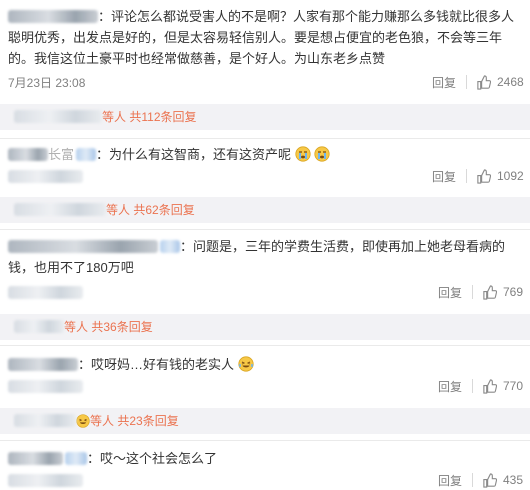  What do you see at coordinates (265, 257) in the screenshot?
I see `comment-3: ：问题是，三年的学费生活费，即使再加上她老母看病的钱，也用不了180万吧` at bounding box center [265, 257].